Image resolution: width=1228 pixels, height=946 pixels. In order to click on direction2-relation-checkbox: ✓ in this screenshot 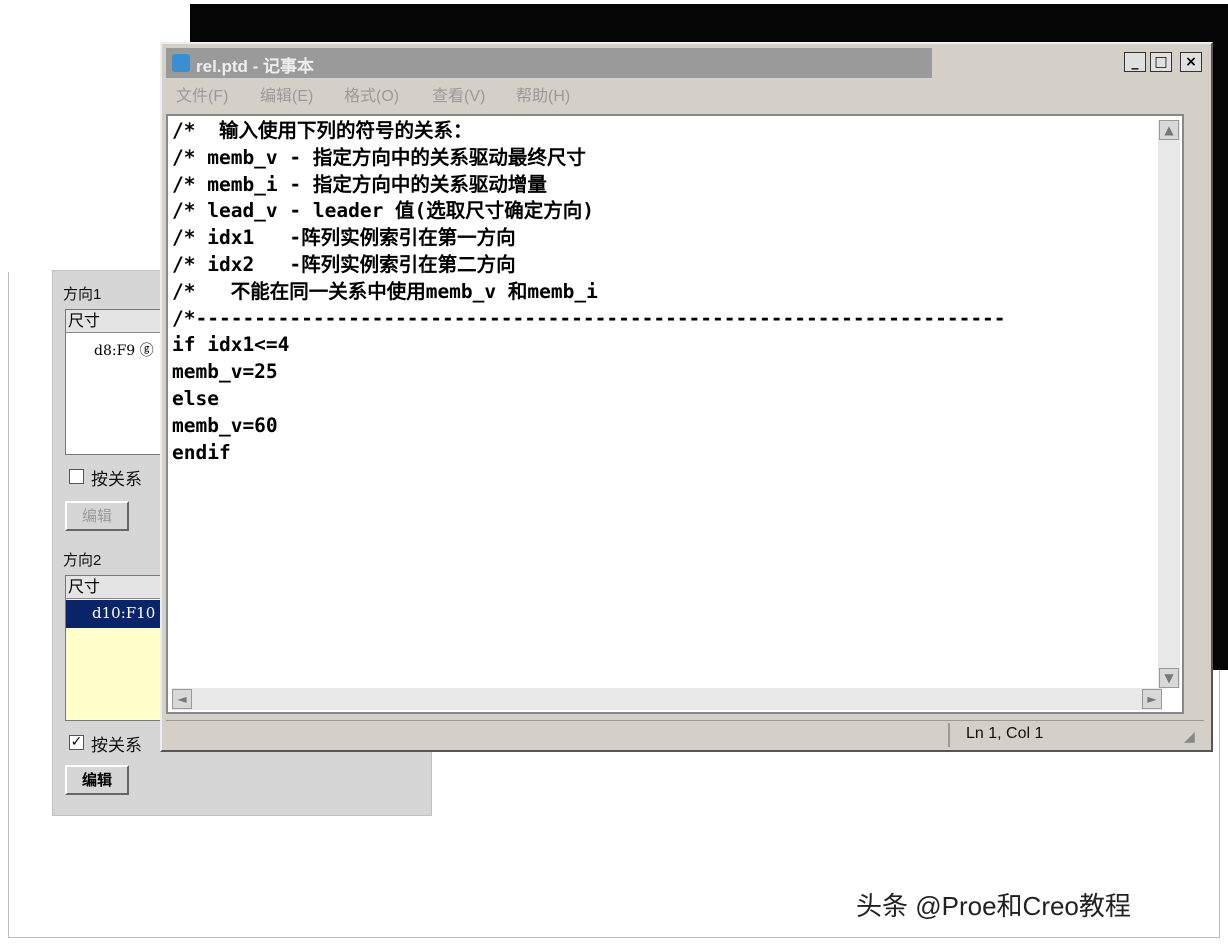, I will do `click(76, 742)`.